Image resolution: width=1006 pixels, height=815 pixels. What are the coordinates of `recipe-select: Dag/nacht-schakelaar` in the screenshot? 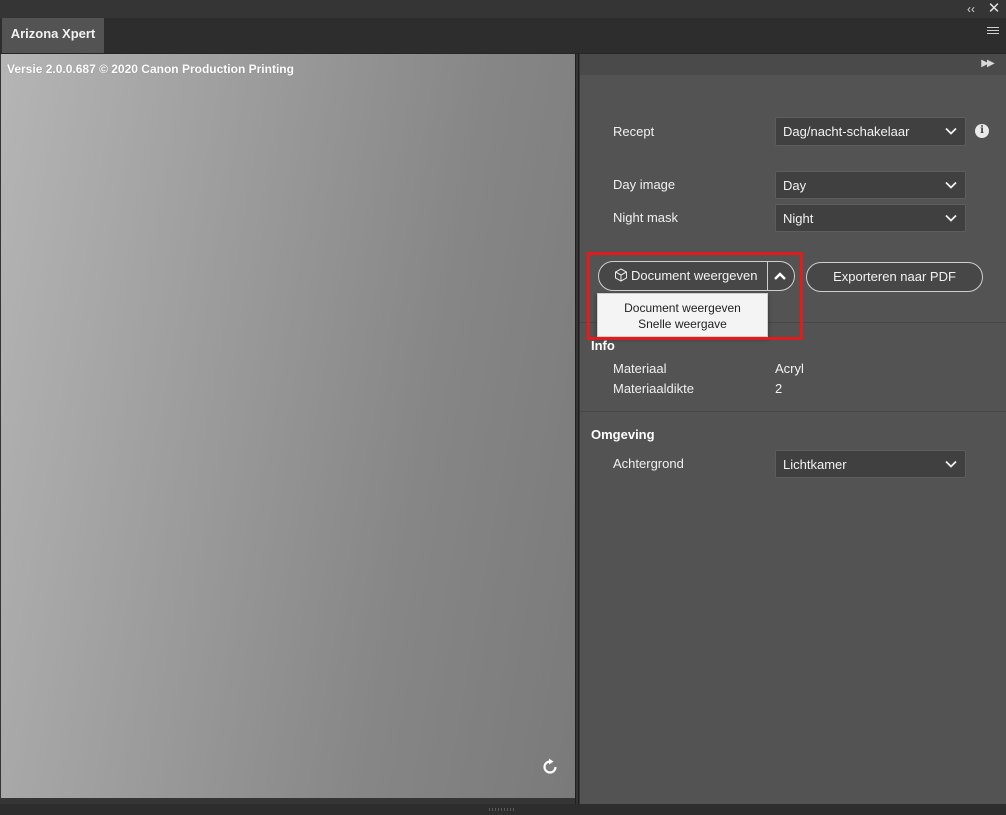 It's located at (870, 131).